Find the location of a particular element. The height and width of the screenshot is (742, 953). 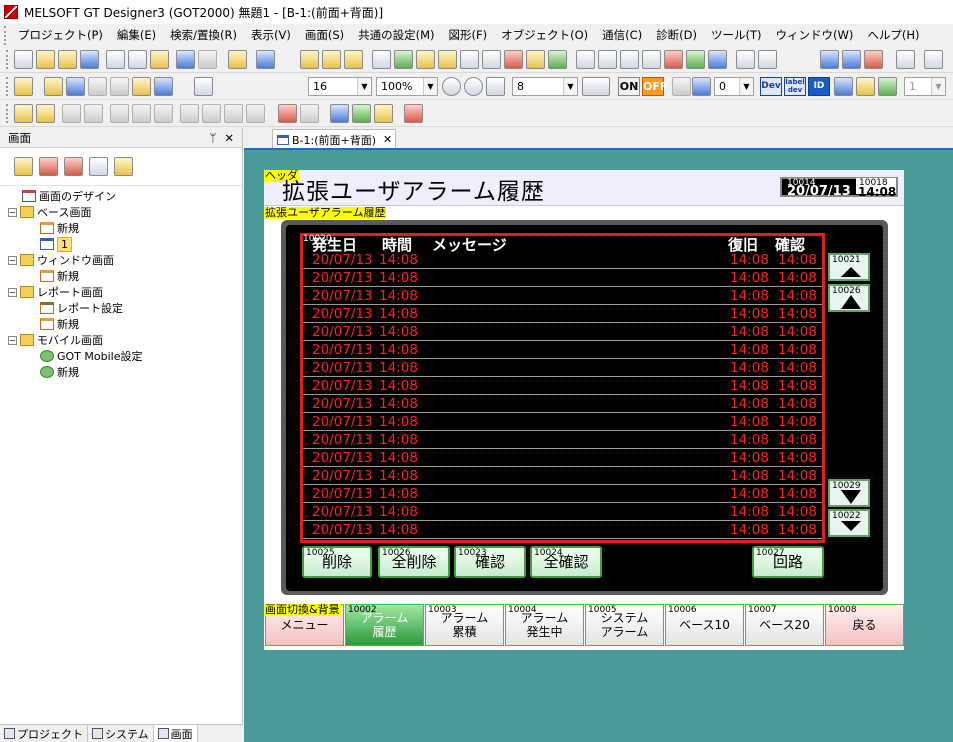

tree-item-window-screen: − ウィンドウ画面 is located at coordinates (61, 260).